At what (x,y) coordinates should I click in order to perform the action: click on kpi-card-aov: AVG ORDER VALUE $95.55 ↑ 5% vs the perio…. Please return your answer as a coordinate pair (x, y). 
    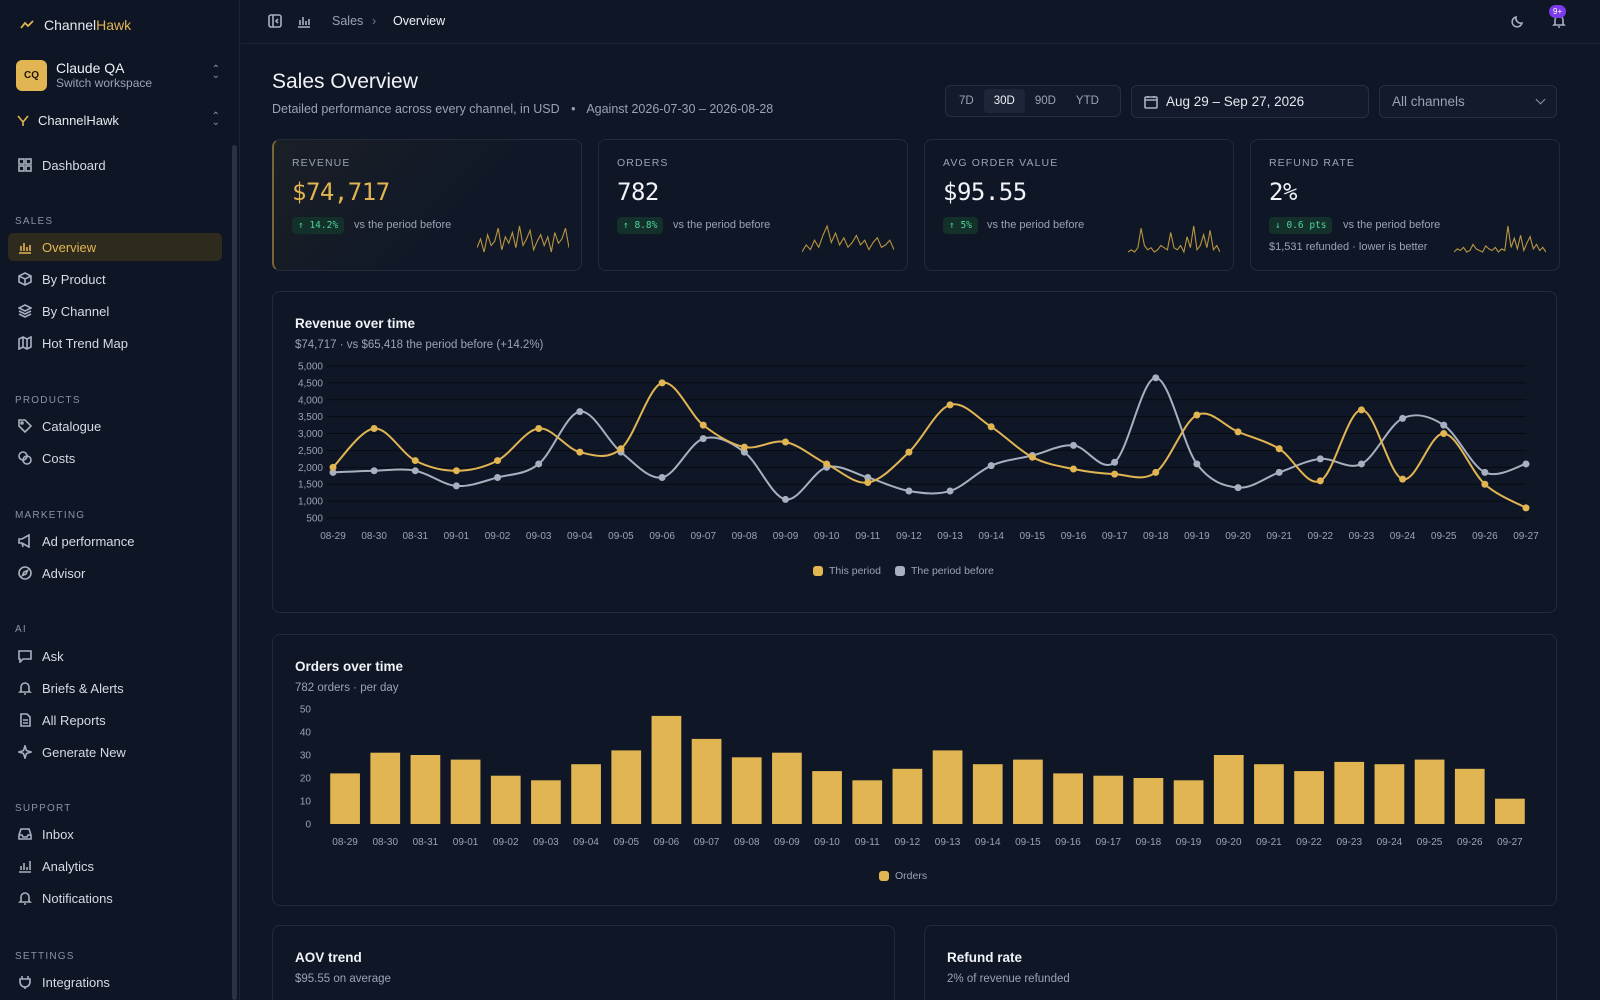
    Looking at the image, I should click on (1079, 205).